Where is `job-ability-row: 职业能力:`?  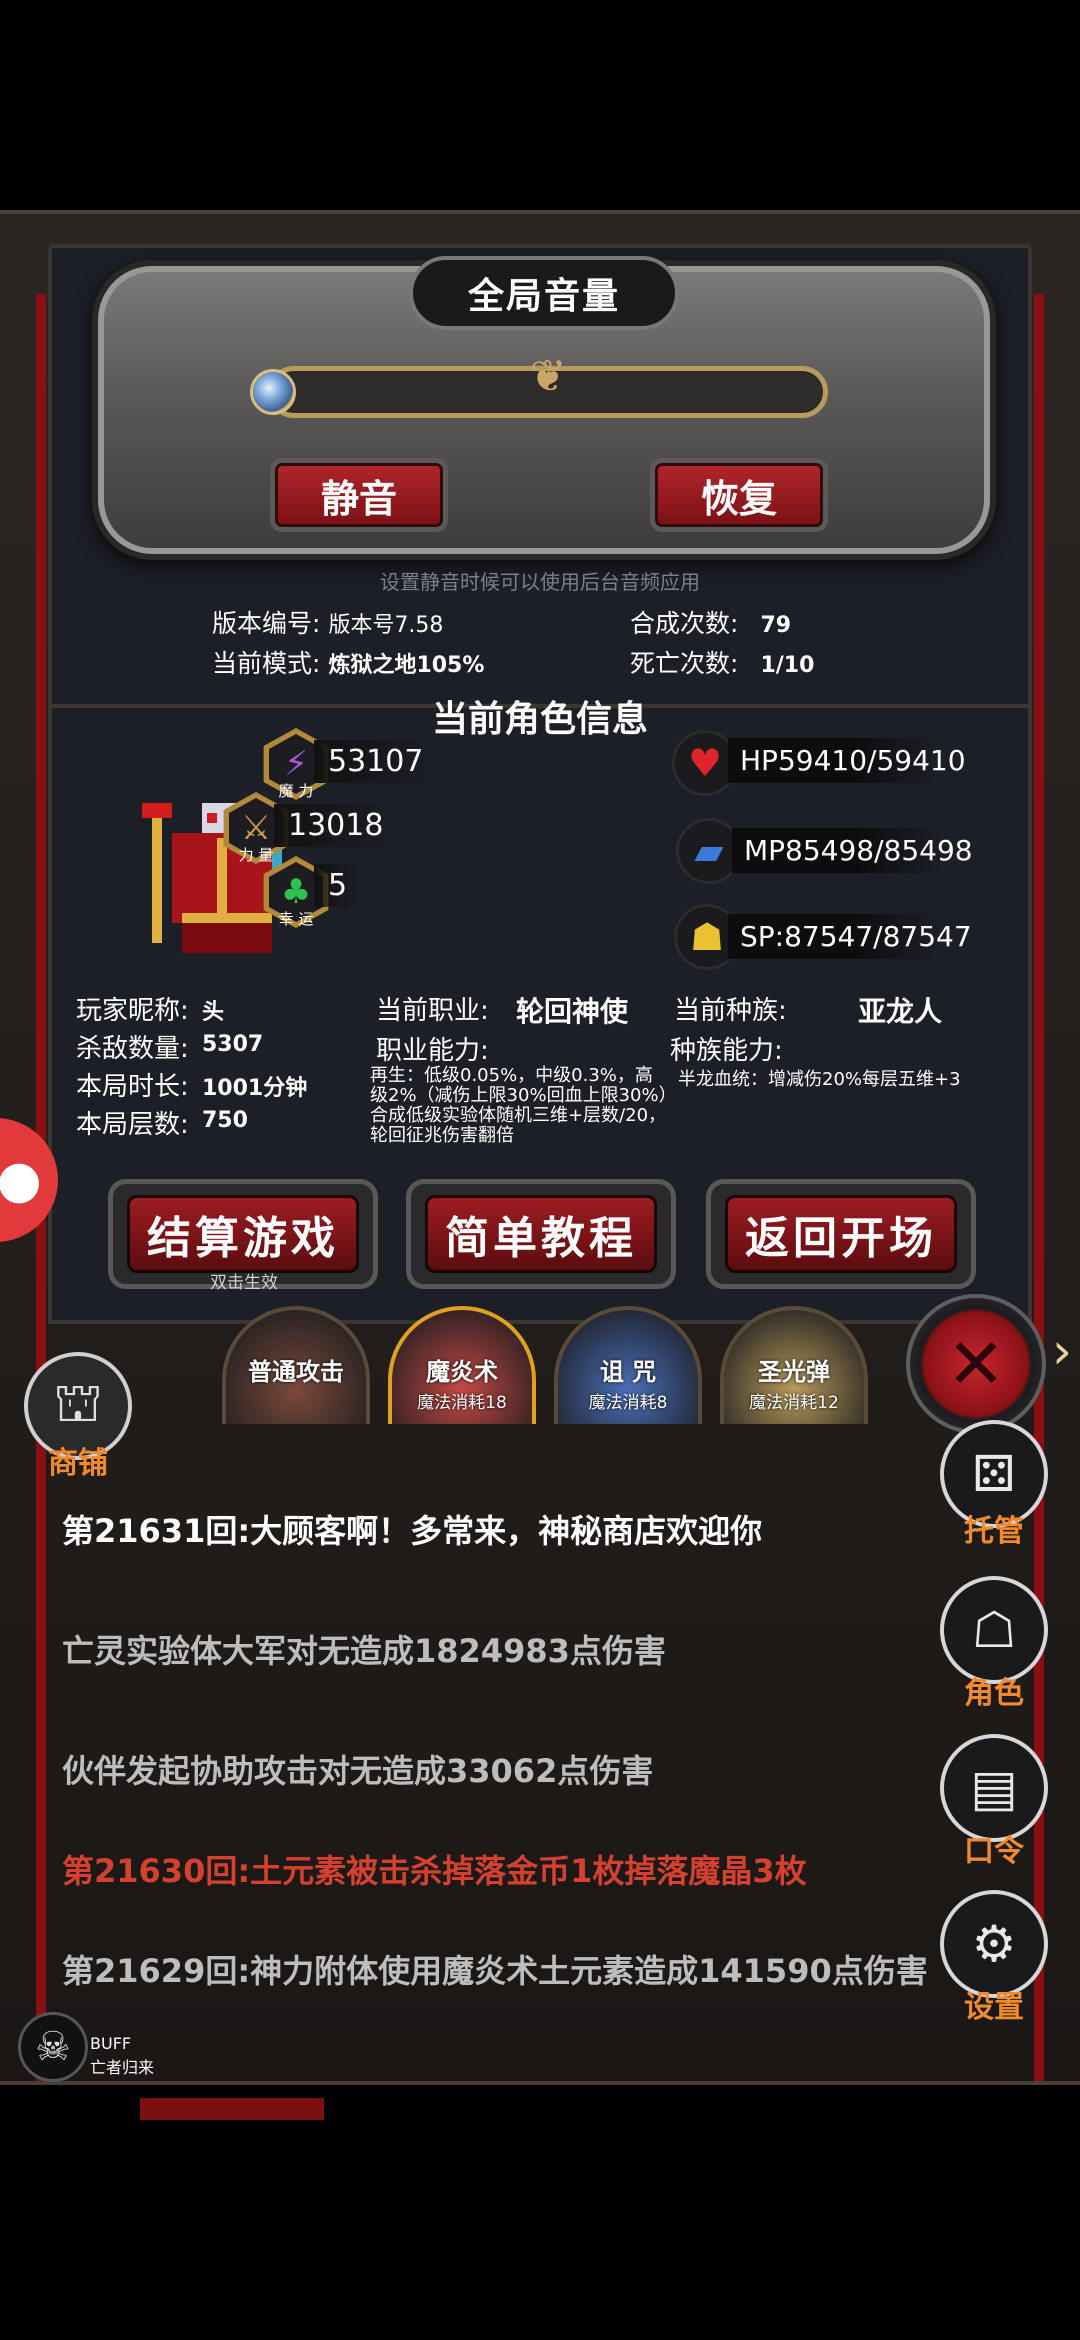
job-ability-row: 职业能力: is located at coordinates (432, 1048).